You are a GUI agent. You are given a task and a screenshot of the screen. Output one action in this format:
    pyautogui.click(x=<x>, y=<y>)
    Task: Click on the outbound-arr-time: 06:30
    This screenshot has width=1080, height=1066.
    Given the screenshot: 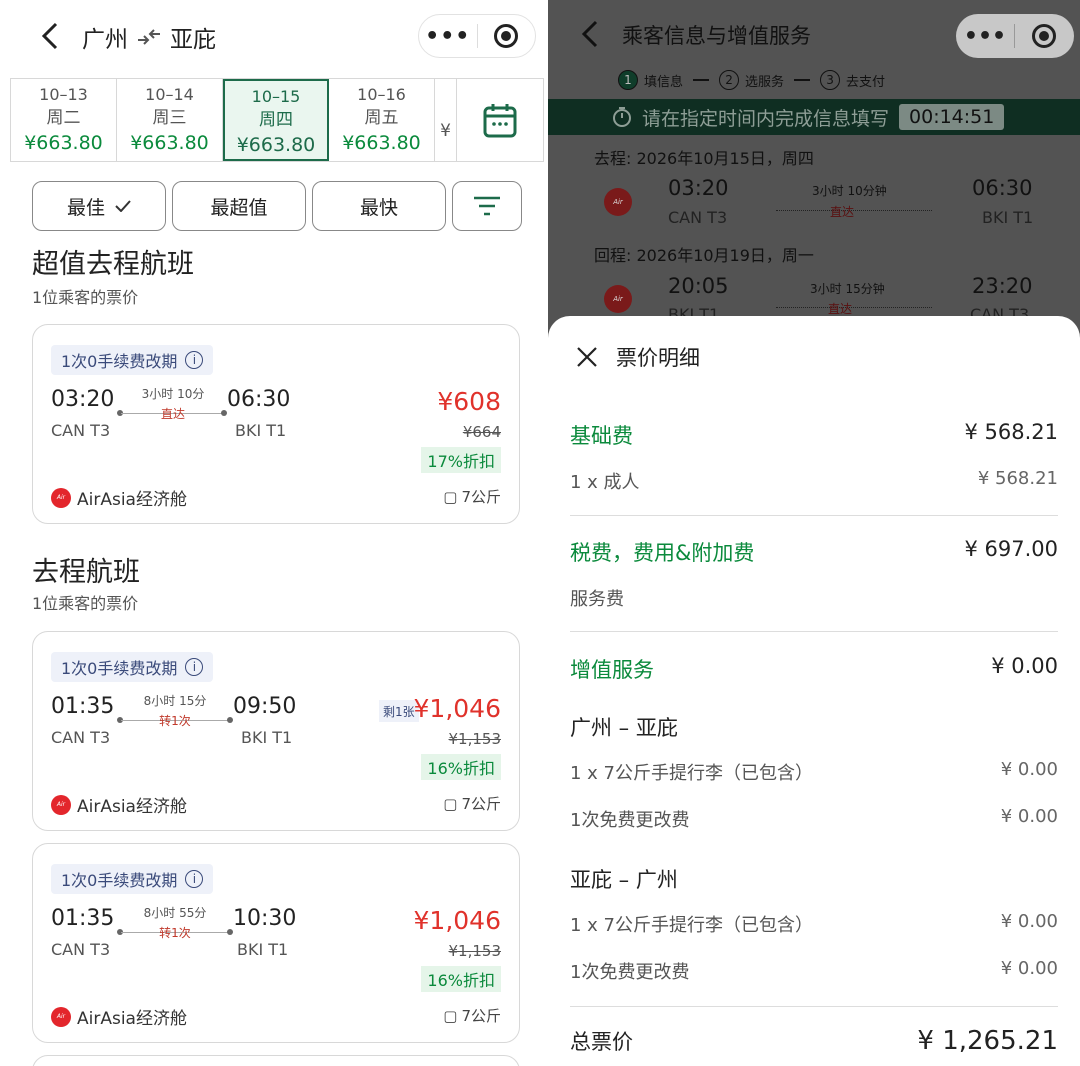 What is the action you would take?
    pyautogui.click(x=1002, y=188)
    